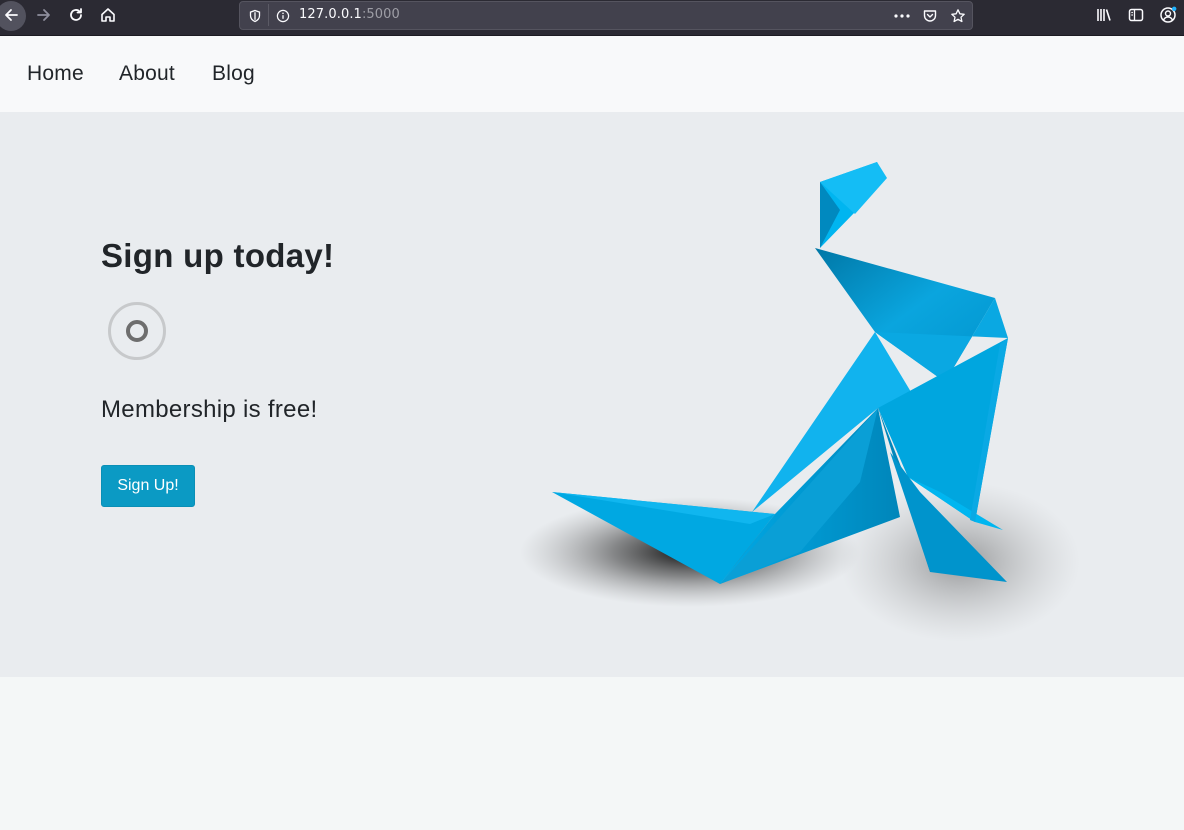 This screenshot has height=830, width=1184. What do you see at coordinates (930, 16) in the screenshot?
I see `pocket-icon` at bounding box center [930, 16].